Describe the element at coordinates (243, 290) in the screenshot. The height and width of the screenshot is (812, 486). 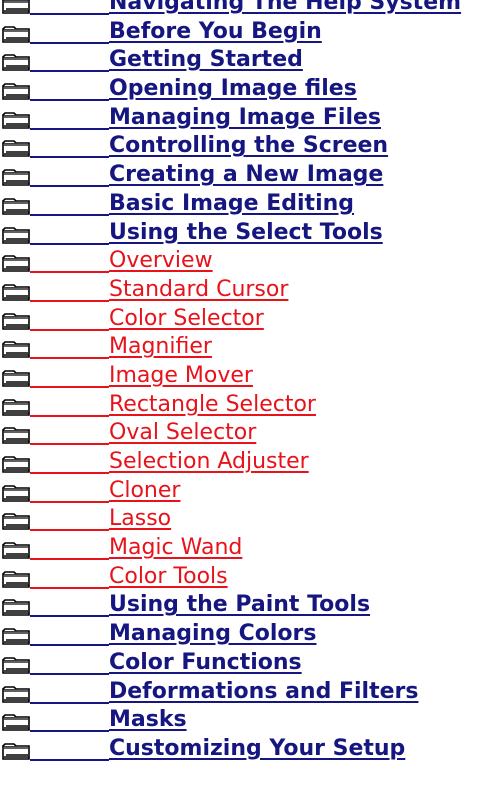
I see `topic-link-standard-cursor: Standard Cursor` at that location.